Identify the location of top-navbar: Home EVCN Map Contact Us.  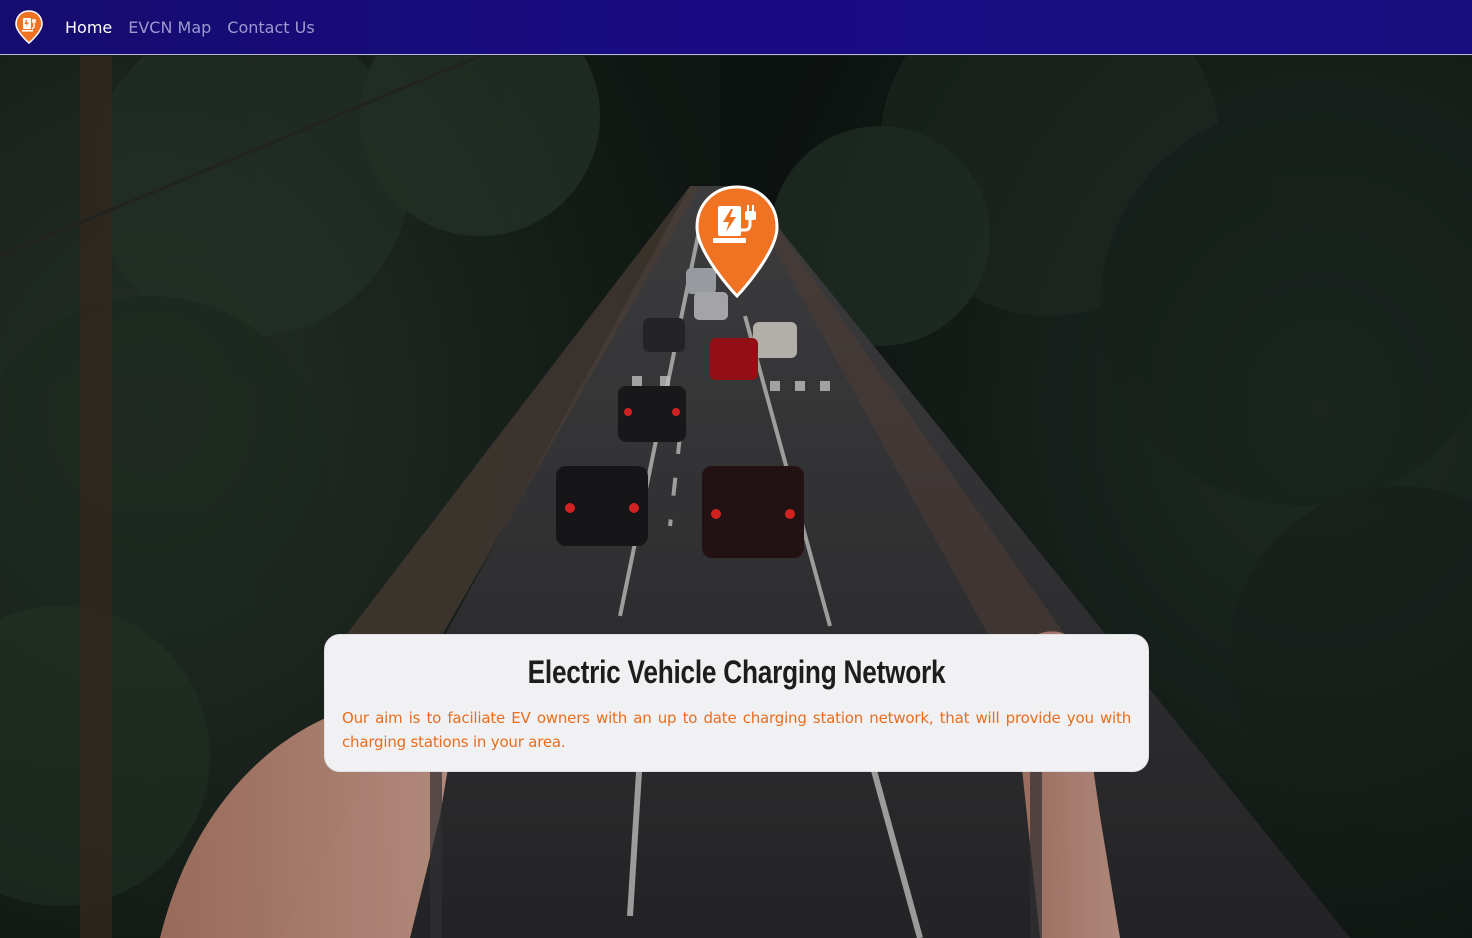
(736, 27).